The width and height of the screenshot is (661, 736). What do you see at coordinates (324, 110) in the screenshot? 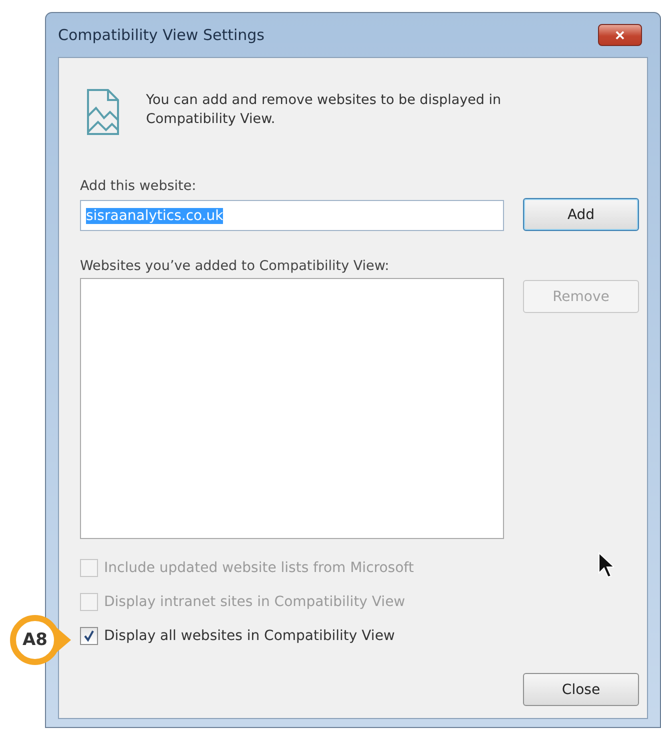
I see `intro-text: You can add and remove websites to be displayed in Compatibility View.` at bounding box center [324, 110].